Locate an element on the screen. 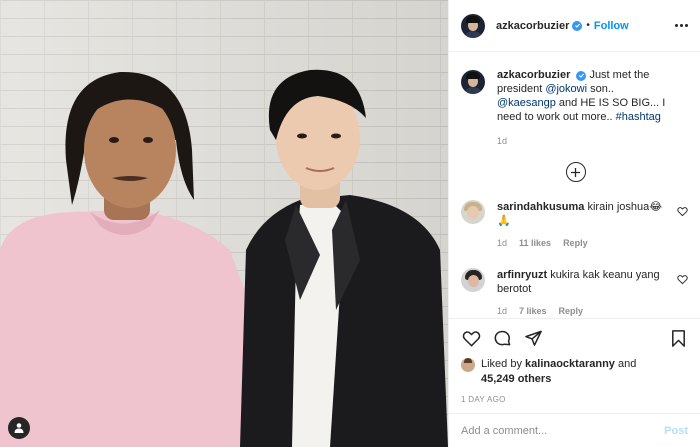 This screenshot has height=447, width=700. post-date: 1 DAY AGO is located at coordinates (574, 399).